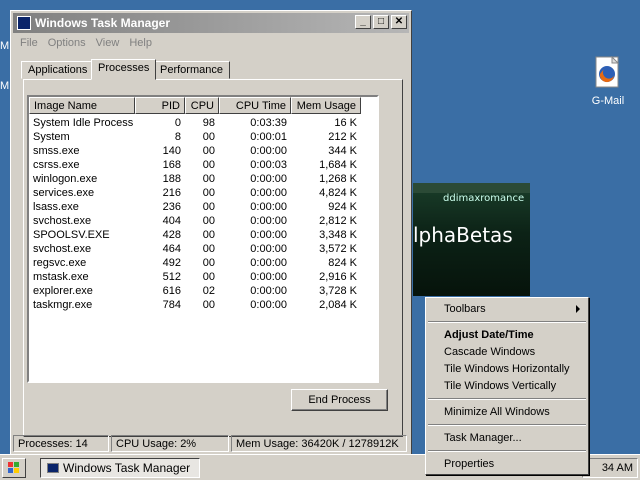 Image resolution: width=640 pixels, height=480 pixels. Describe the element at coordinates (171, 207) in the screenshot. I see `cell-pid: 236` at that location.